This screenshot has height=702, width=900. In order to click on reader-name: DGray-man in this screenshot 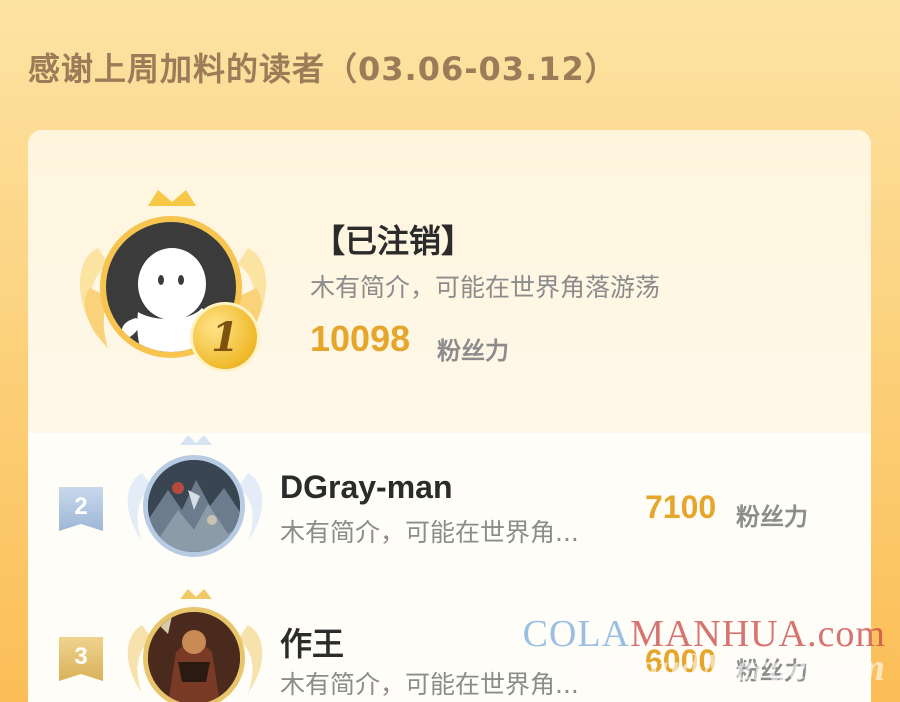, I will do `click(366, 487)`.